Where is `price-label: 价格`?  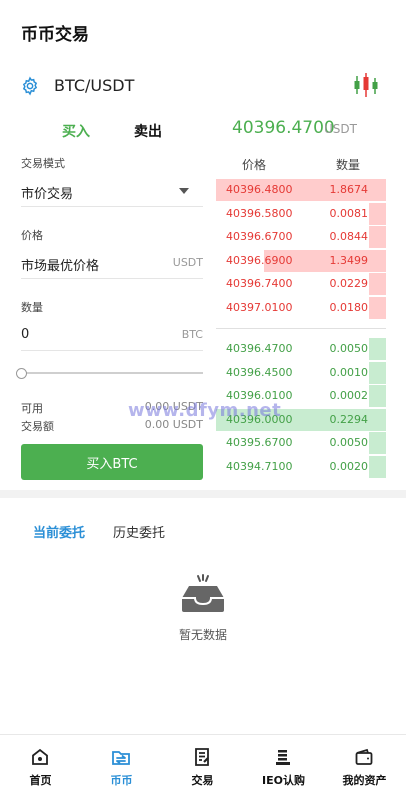 price-label: 价格 is located at coordinates (32, 235).